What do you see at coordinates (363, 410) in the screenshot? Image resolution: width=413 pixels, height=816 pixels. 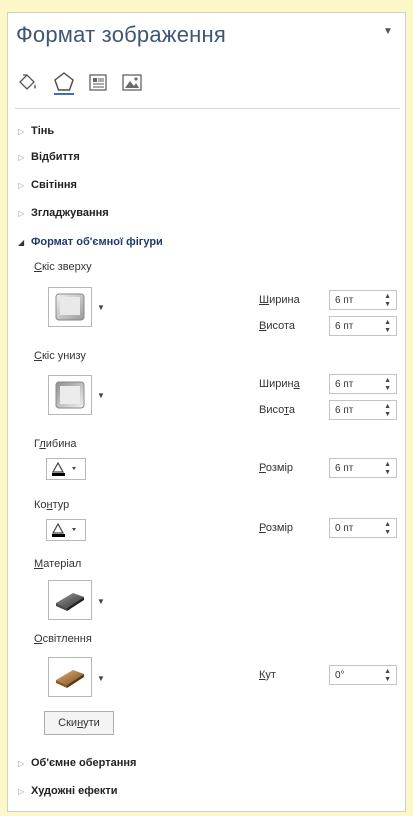 I see `bottom-bevel-height-spinner: 6 пт ▲ ▼` at bounding box center [363, 410].